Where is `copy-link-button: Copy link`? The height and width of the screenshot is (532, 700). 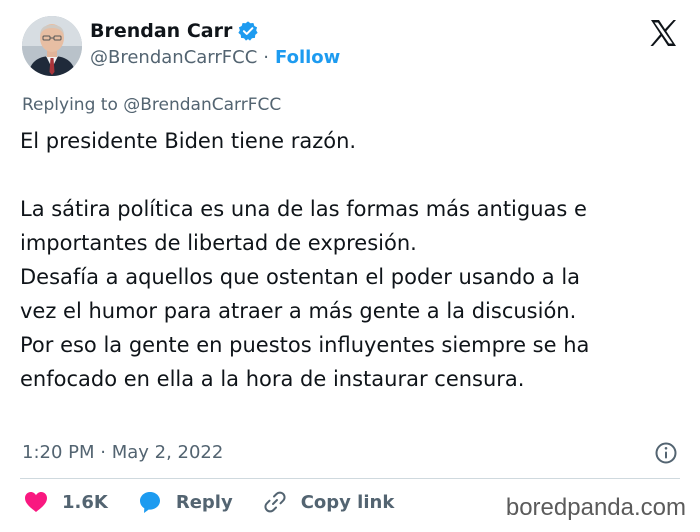 copy-link-button: Copy link is located at coordinates (329, 502).